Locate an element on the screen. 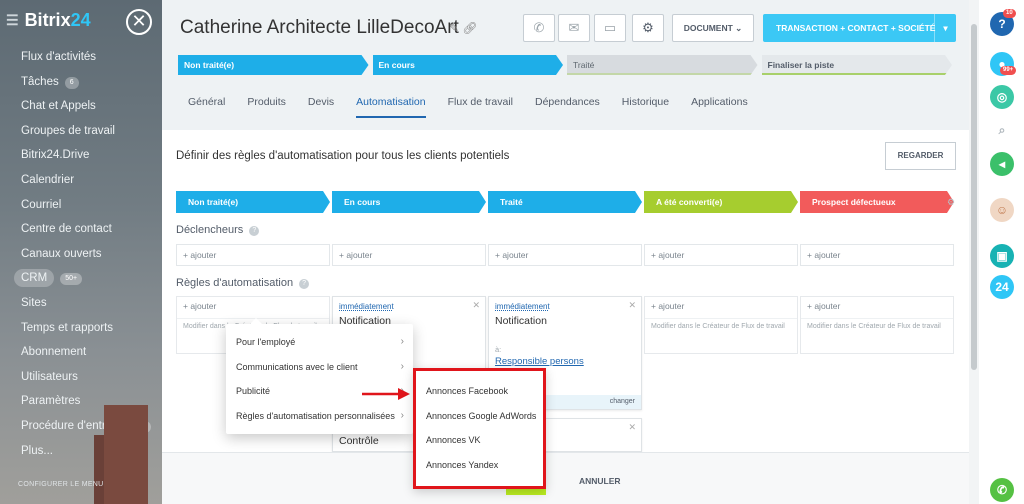 This screenshot has height=504, width=1024. sidebar-item-taches: Tâches 6 is located at coordinates (86, 85).